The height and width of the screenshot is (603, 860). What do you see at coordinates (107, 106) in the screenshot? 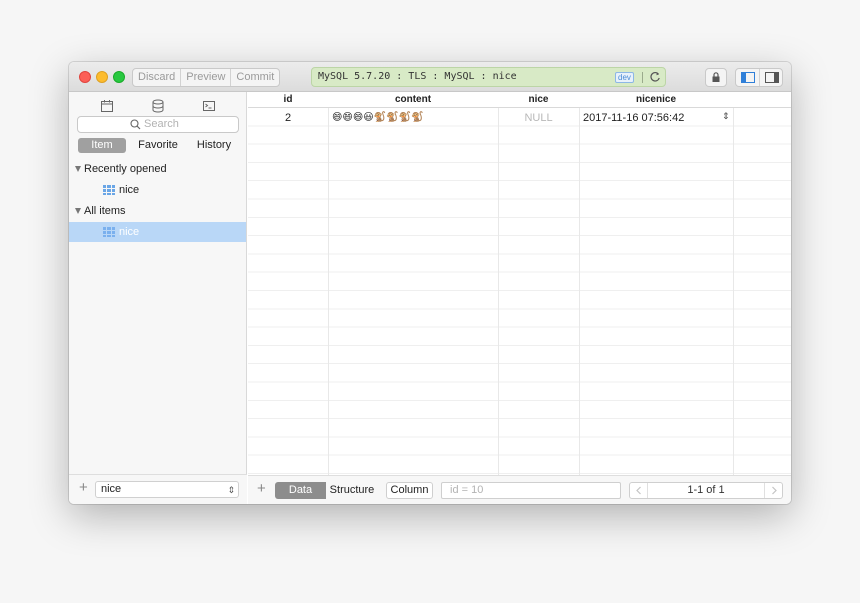
I see `calendar-icon` at bounding box center [107, 106].